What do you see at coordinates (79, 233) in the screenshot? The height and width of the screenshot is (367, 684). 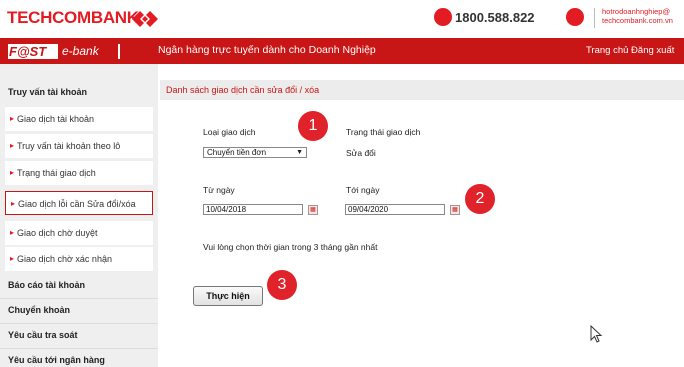 I see `sidebar-item-pending-approval: Giao dịch chờ duyệt` at bounding box center [79, 233].